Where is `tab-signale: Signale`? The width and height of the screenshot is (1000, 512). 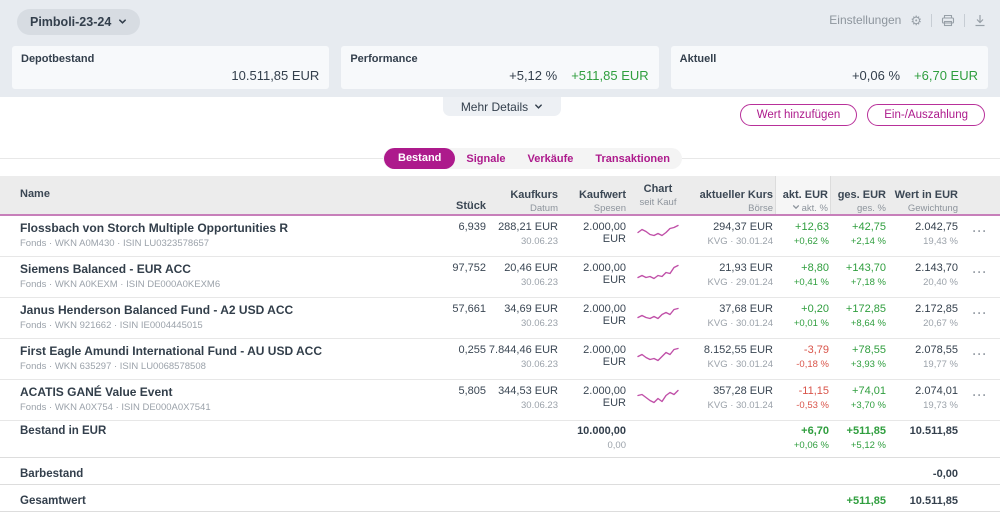 tab-signale: Signale is located at coordinates (485, 159).